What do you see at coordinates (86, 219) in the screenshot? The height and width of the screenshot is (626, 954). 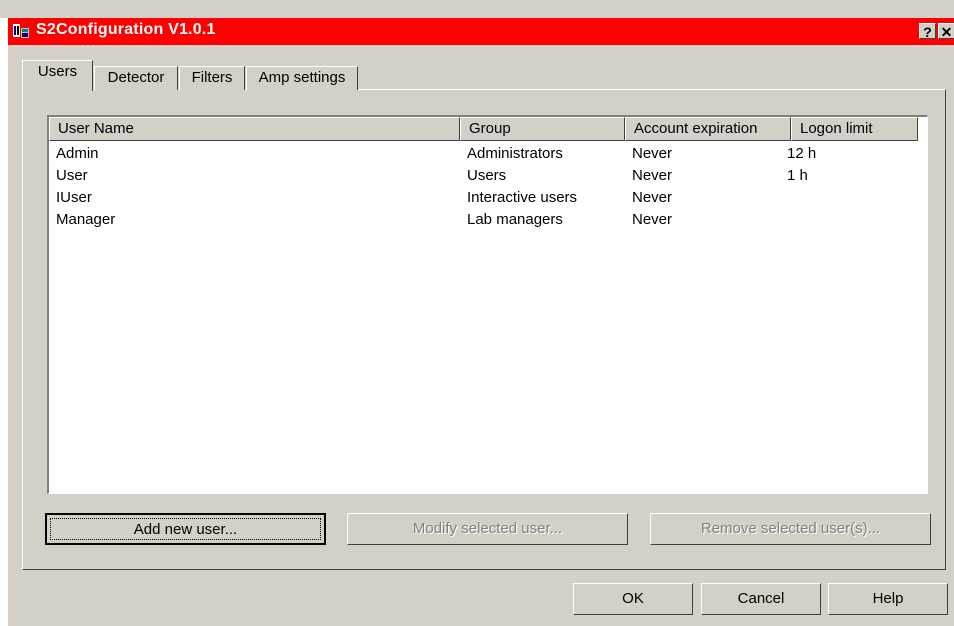 I see `cell-user-name: Manager` at bounding box center [86, 219].